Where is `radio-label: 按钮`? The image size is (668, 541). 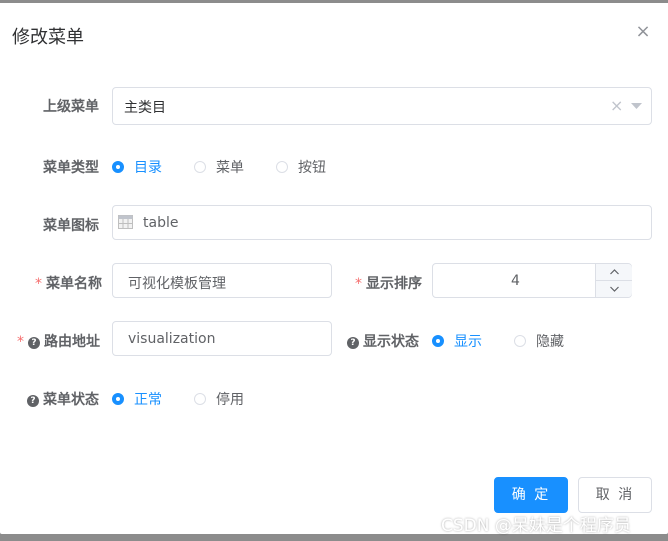
radio-label: 按钮 is located at coordinates (312, 168).